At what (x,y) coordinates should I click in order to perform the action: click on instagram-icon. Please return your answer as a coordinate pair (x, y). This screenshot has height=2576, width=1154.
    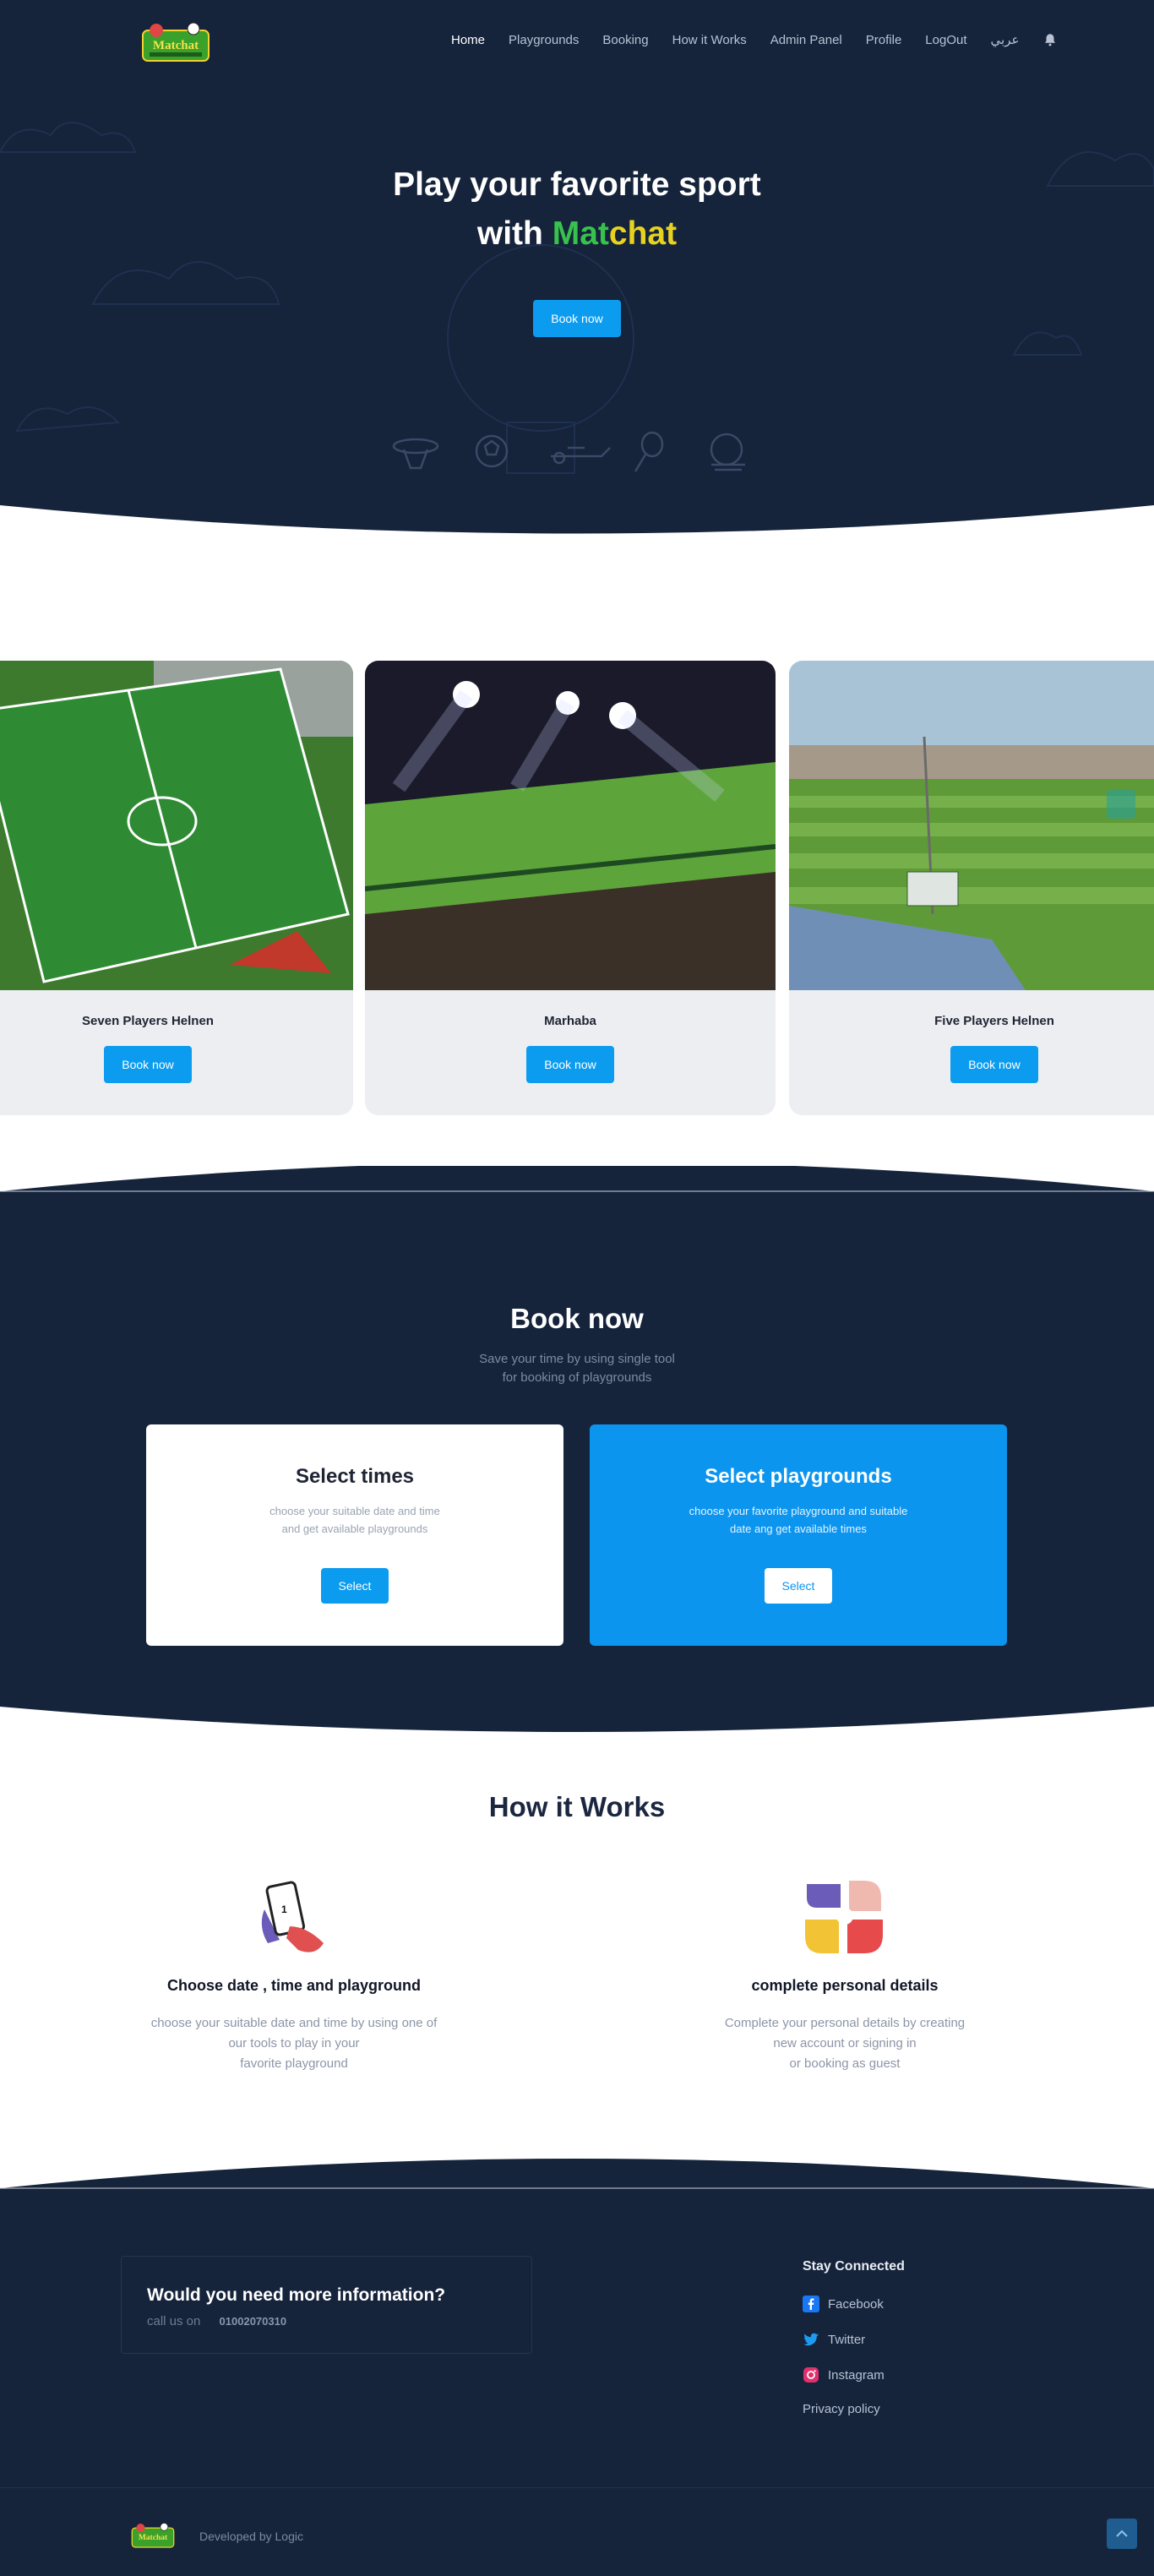
    Looking at the image, I should click on (811, 2375).